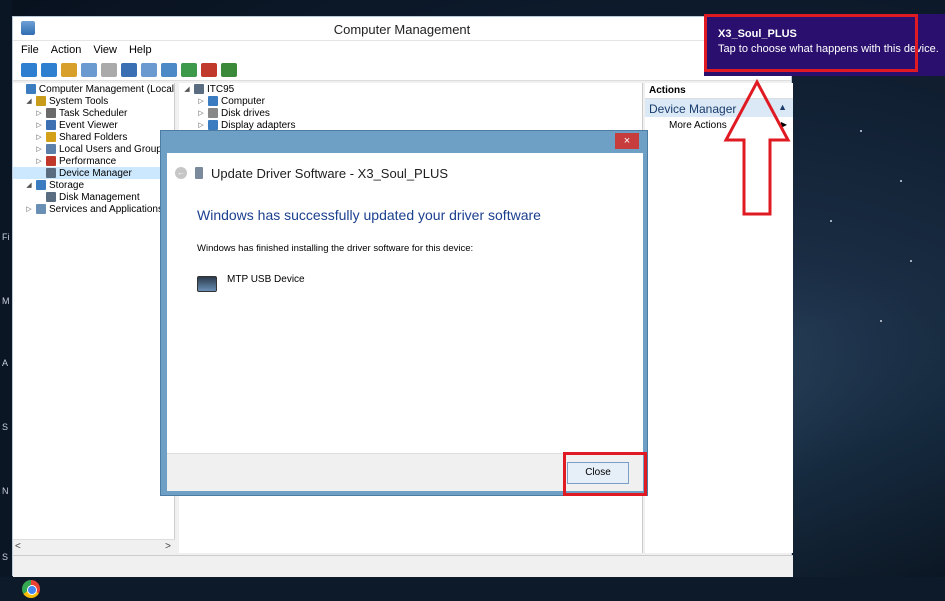 This screenshot has width=945, height=601. What do you see at coordinates (472, 589) in the screenshot?
I see `taskbar` at bounding box center [472, 589].